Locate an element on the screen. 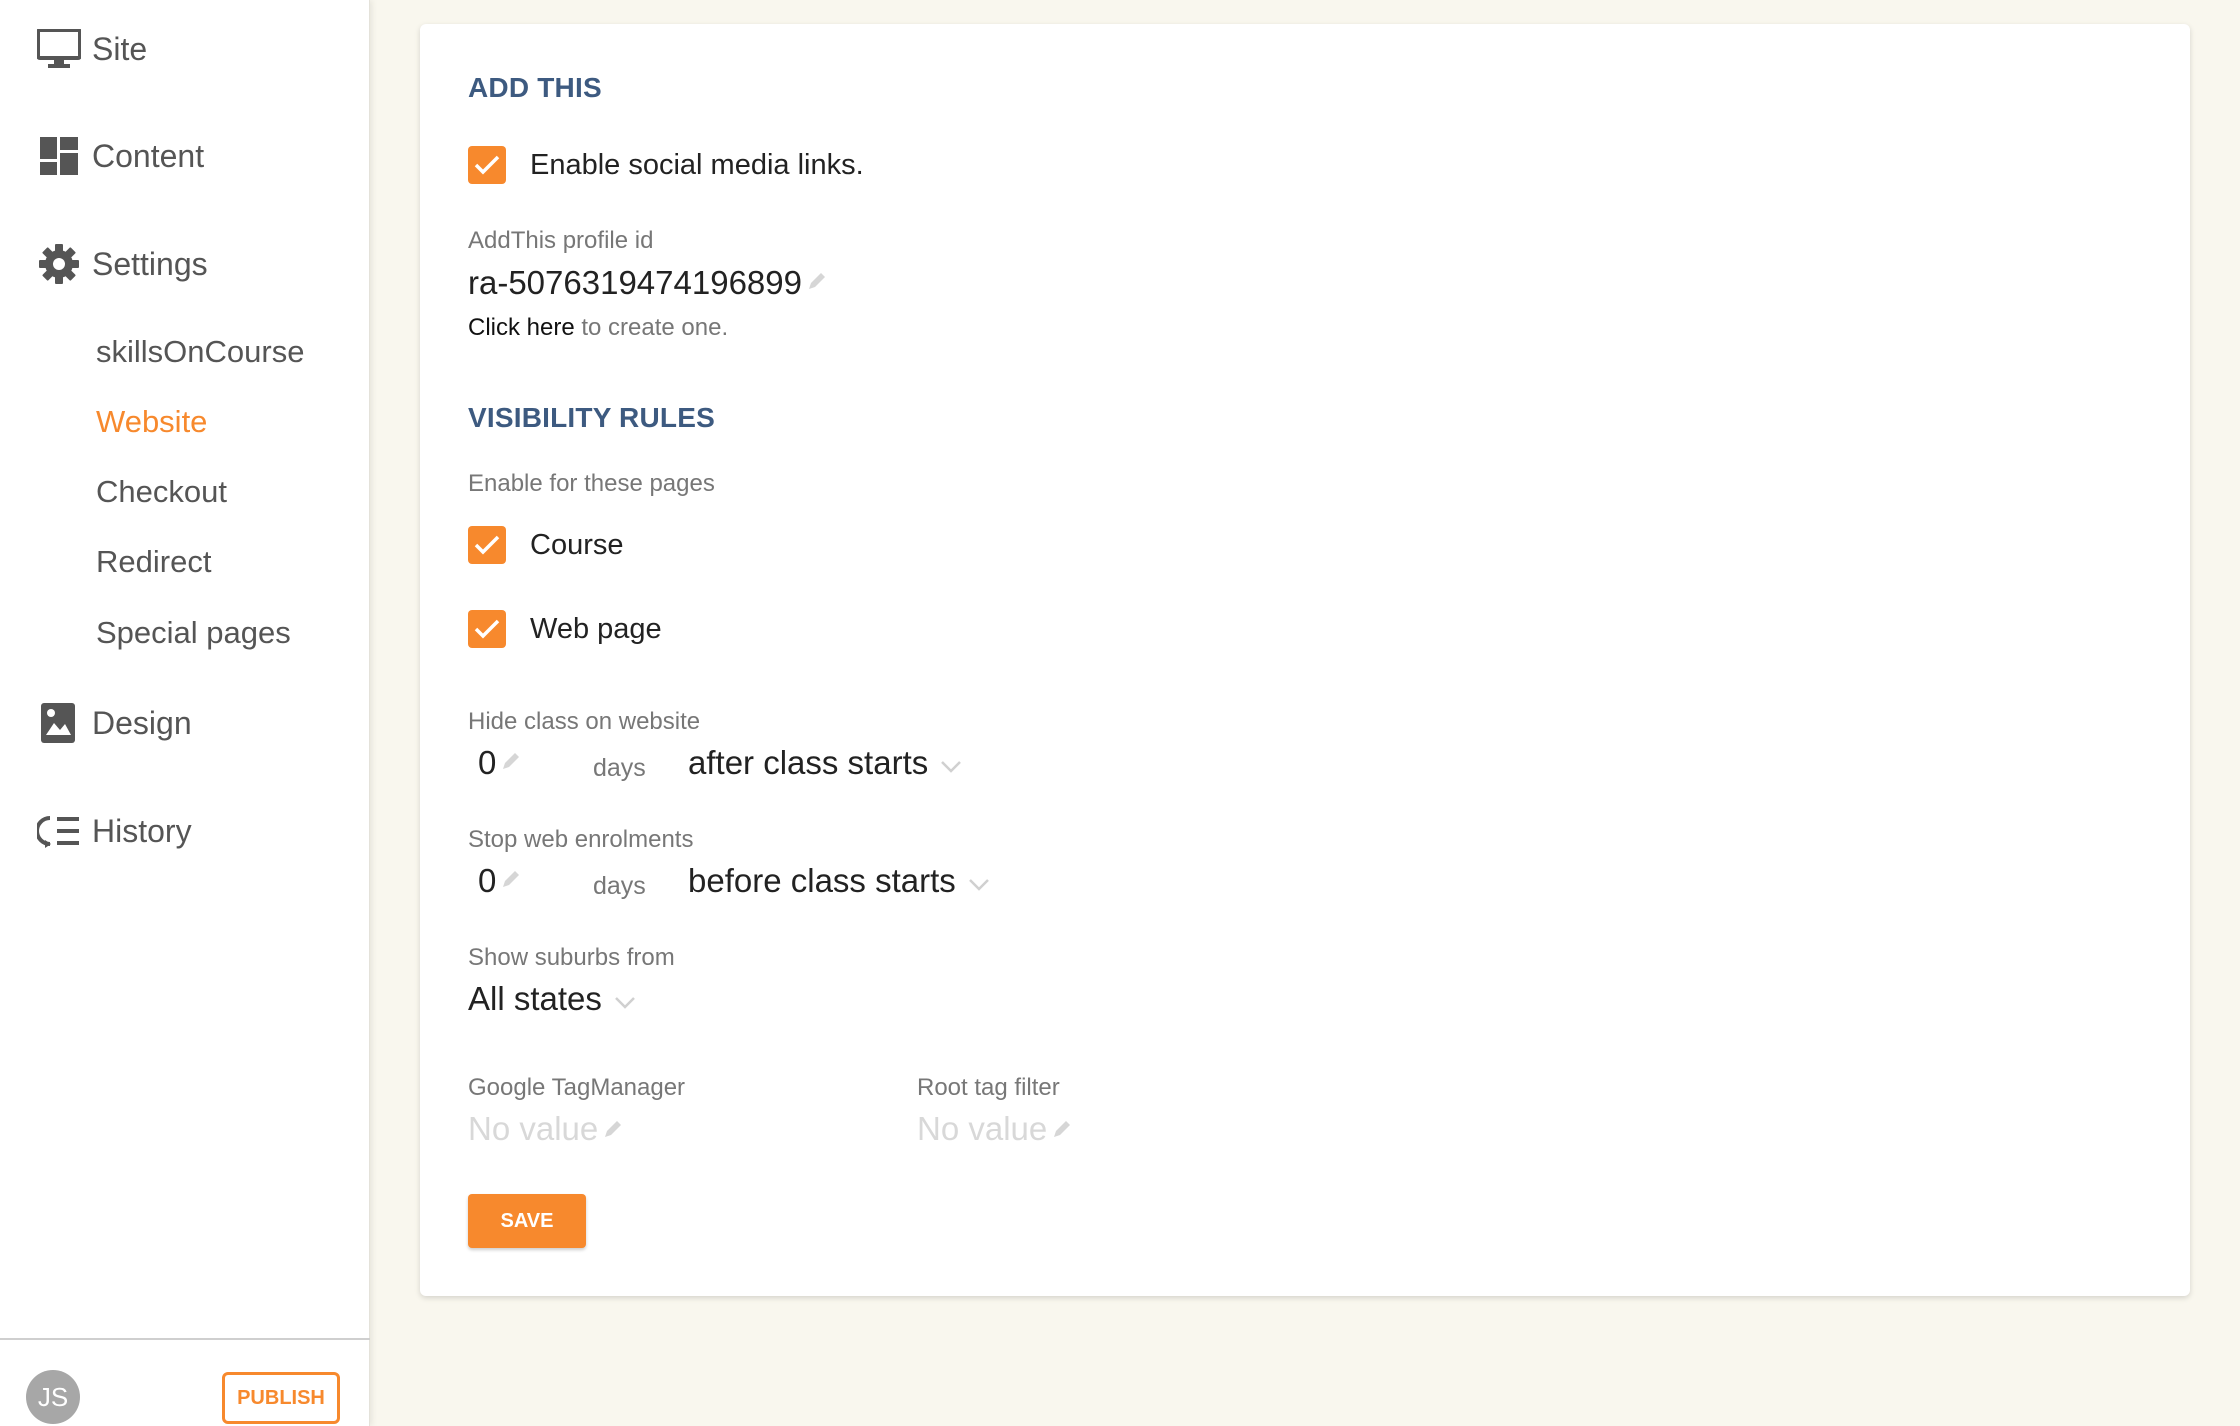  history-icon is located at coordinates (59, 831).